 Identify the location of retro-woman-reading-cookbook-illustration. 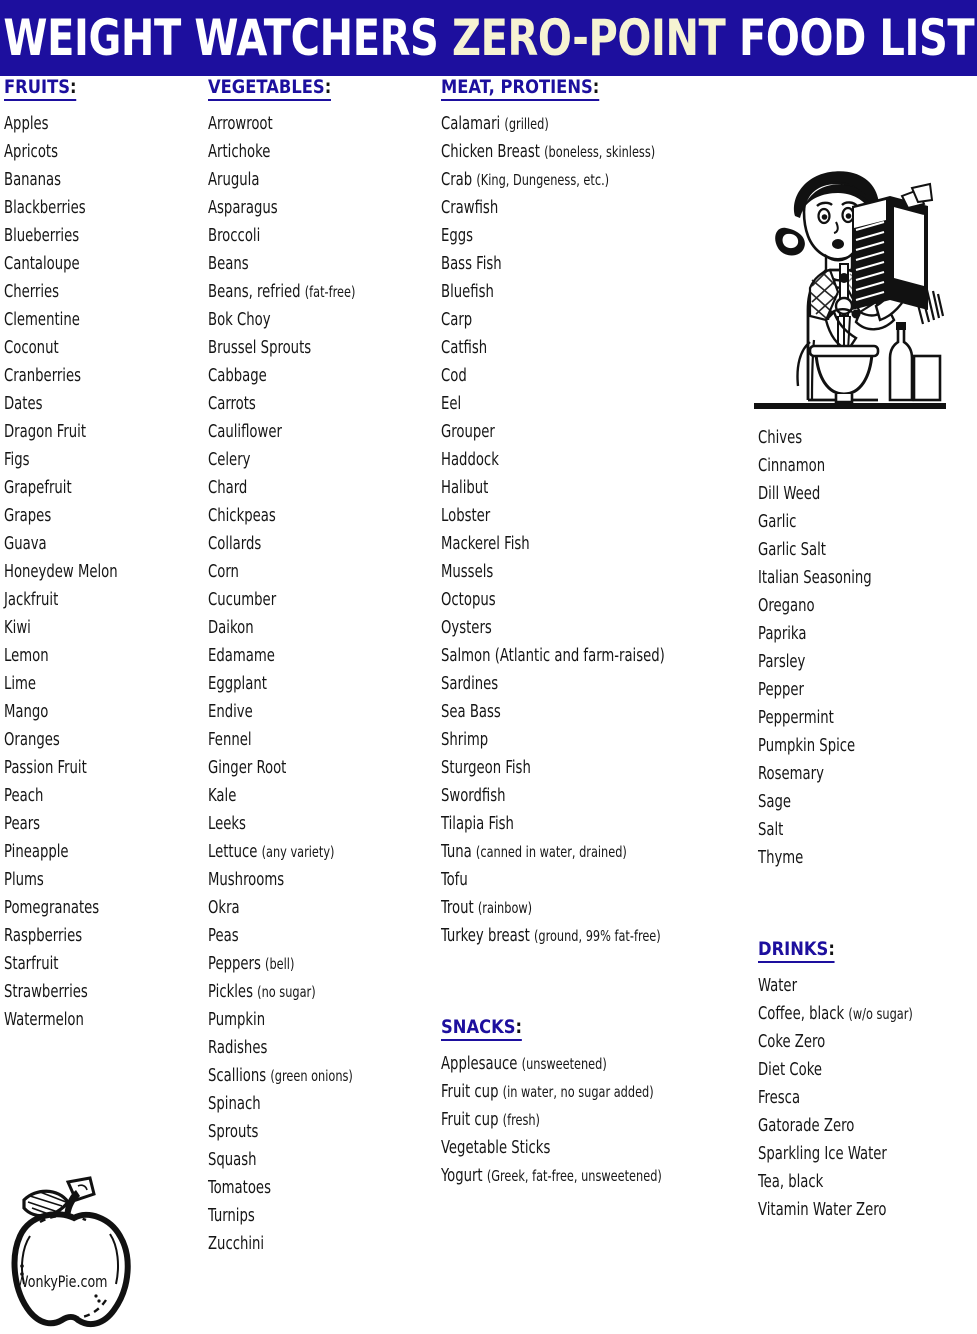
(850, 293).